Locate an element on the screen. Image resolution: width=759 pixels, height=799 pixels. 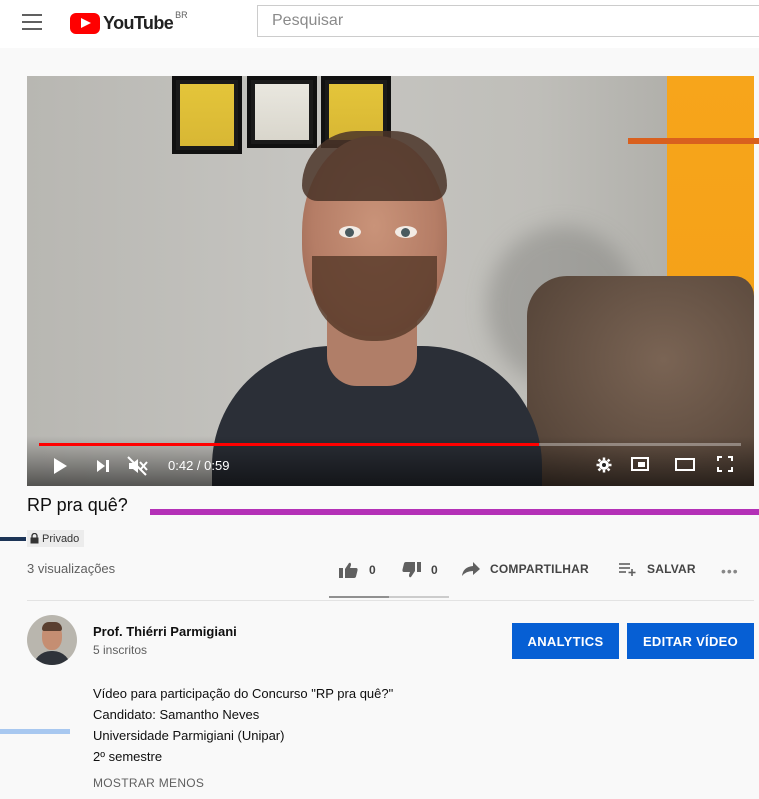
logo-text: YouTube is located at coordinates (138, 22).